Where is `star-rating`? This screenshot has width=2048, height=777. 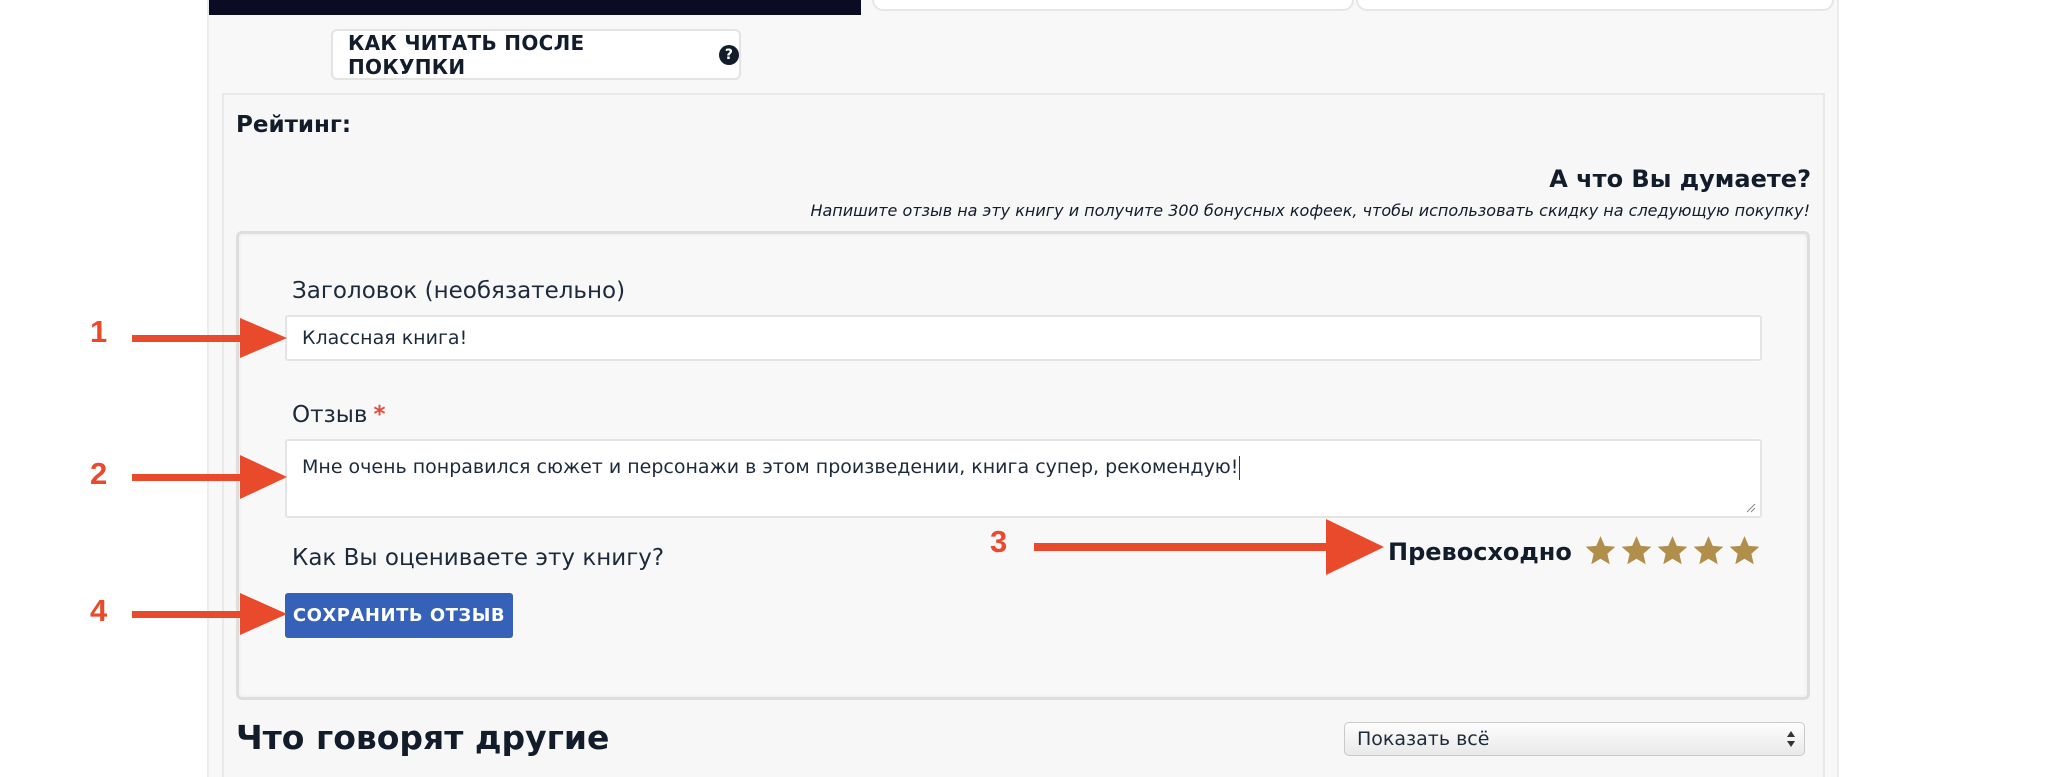
star-rating is located at coordinates (1672, 550).